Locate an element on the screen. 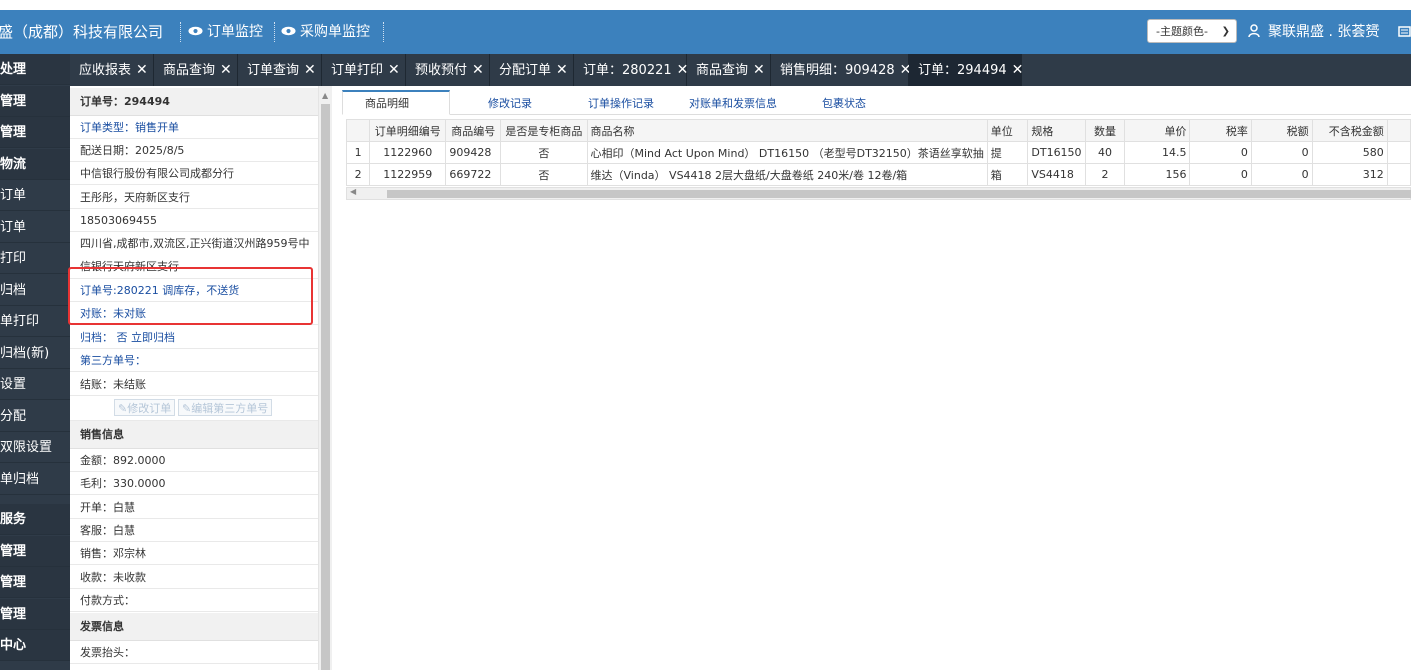 The image size is (1411, 670). archive-status: 归档： 否 立即归档 is located at coordinates (194, 337).